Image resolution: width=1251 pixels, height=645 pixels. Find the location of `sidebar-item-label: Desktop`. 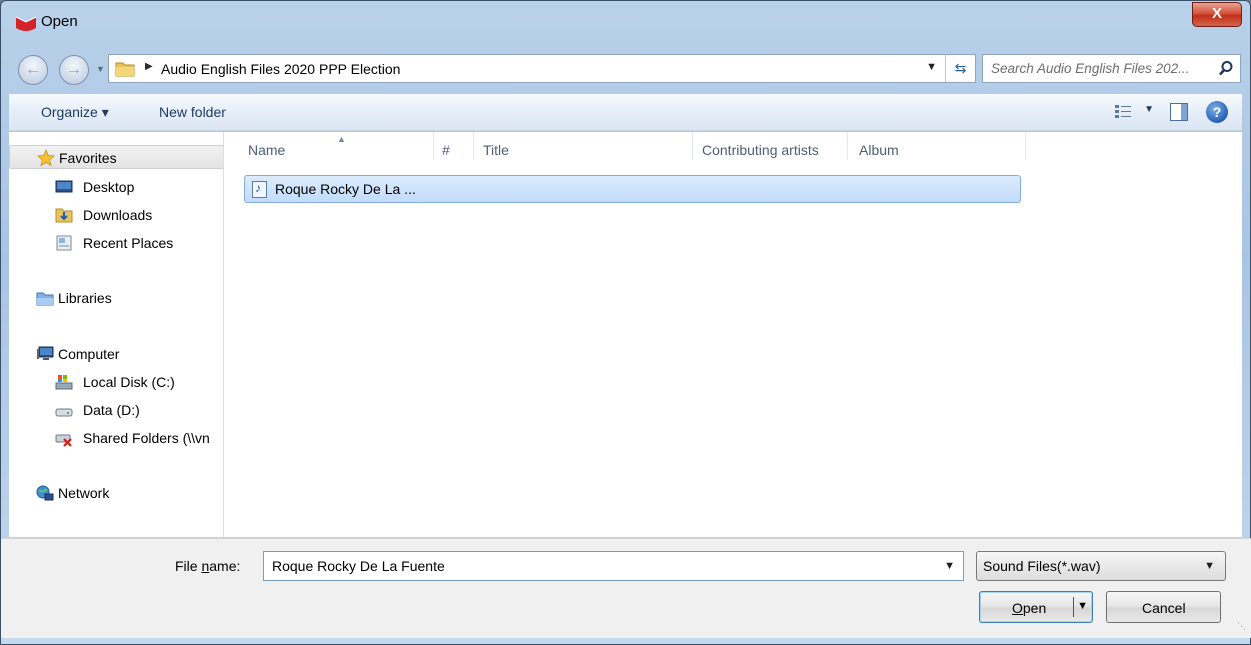

sidebar-item-label: Desktop is located at coordinates (109, 187).